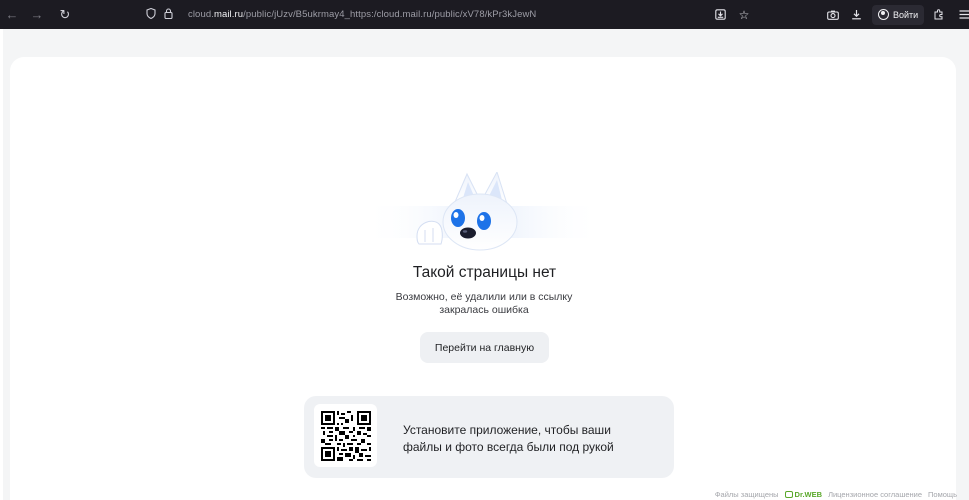  What do you see at coordinates (788, 494) in the screenshot?
I see `drweb-icon` at bounding box center [788, 494].